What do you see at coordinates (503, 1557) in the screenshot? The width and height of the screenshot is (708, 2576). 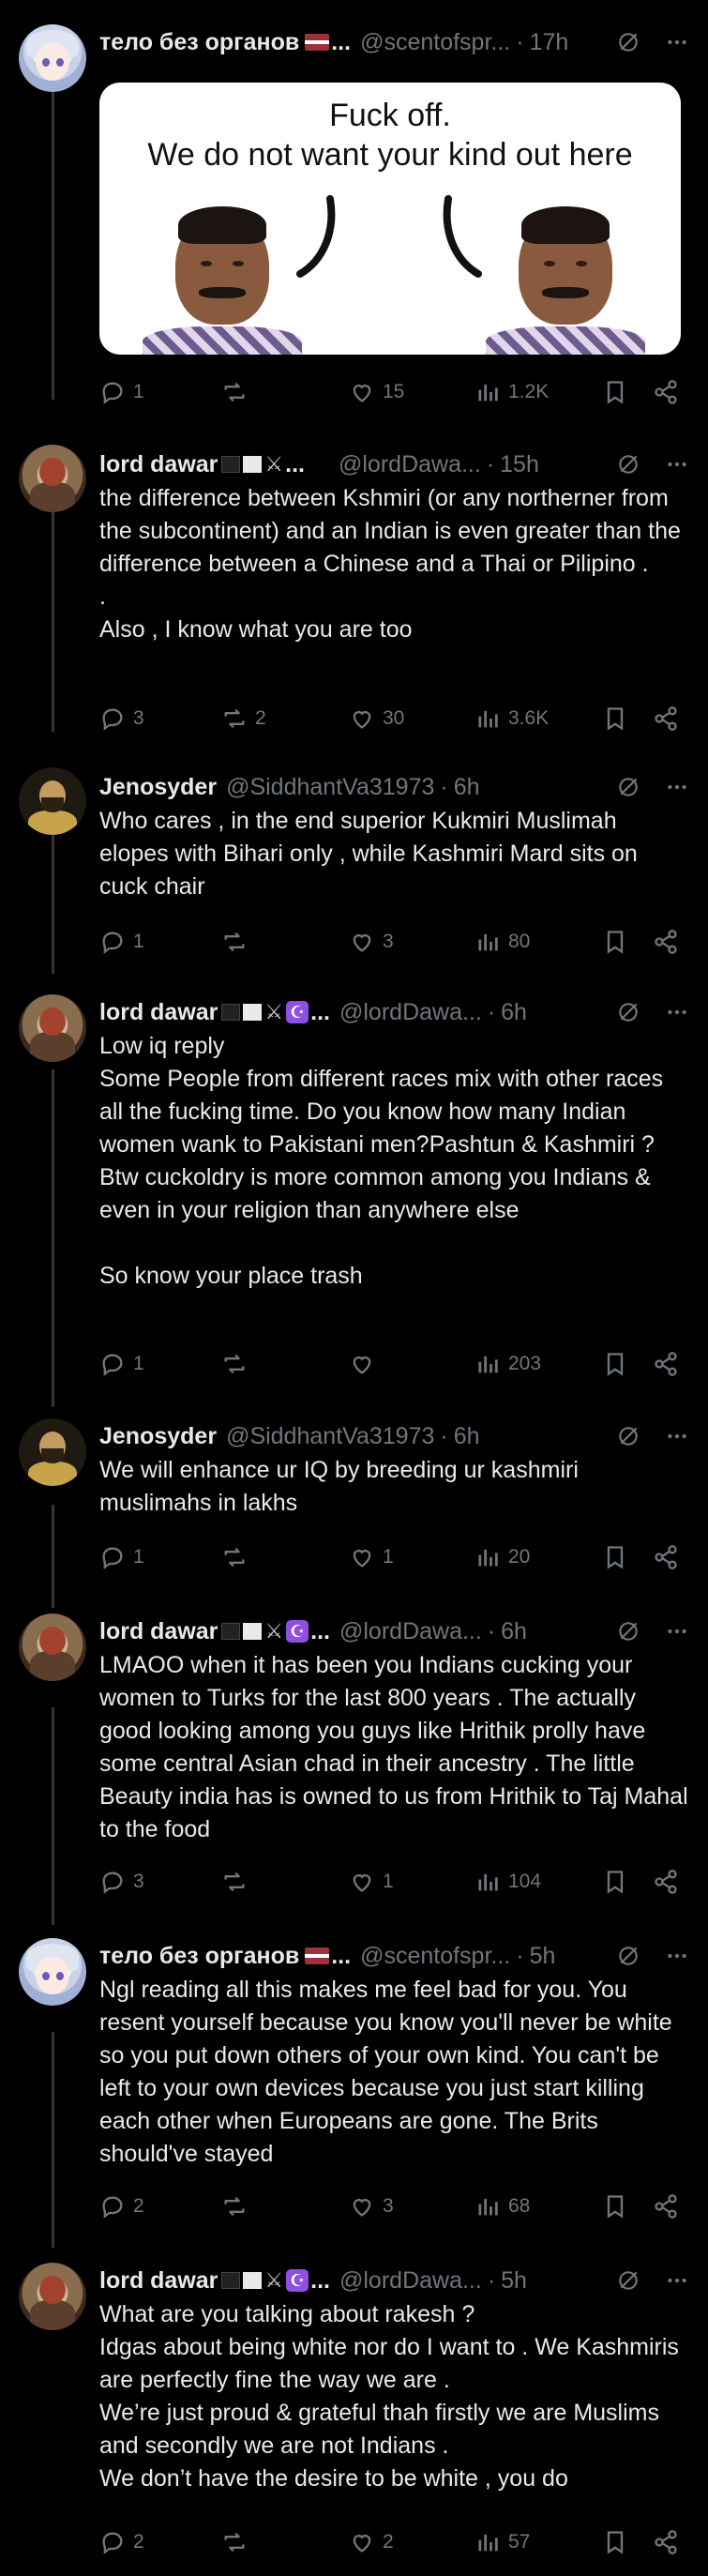 I see `views-button: 20` at bounding box center [503, 1557].